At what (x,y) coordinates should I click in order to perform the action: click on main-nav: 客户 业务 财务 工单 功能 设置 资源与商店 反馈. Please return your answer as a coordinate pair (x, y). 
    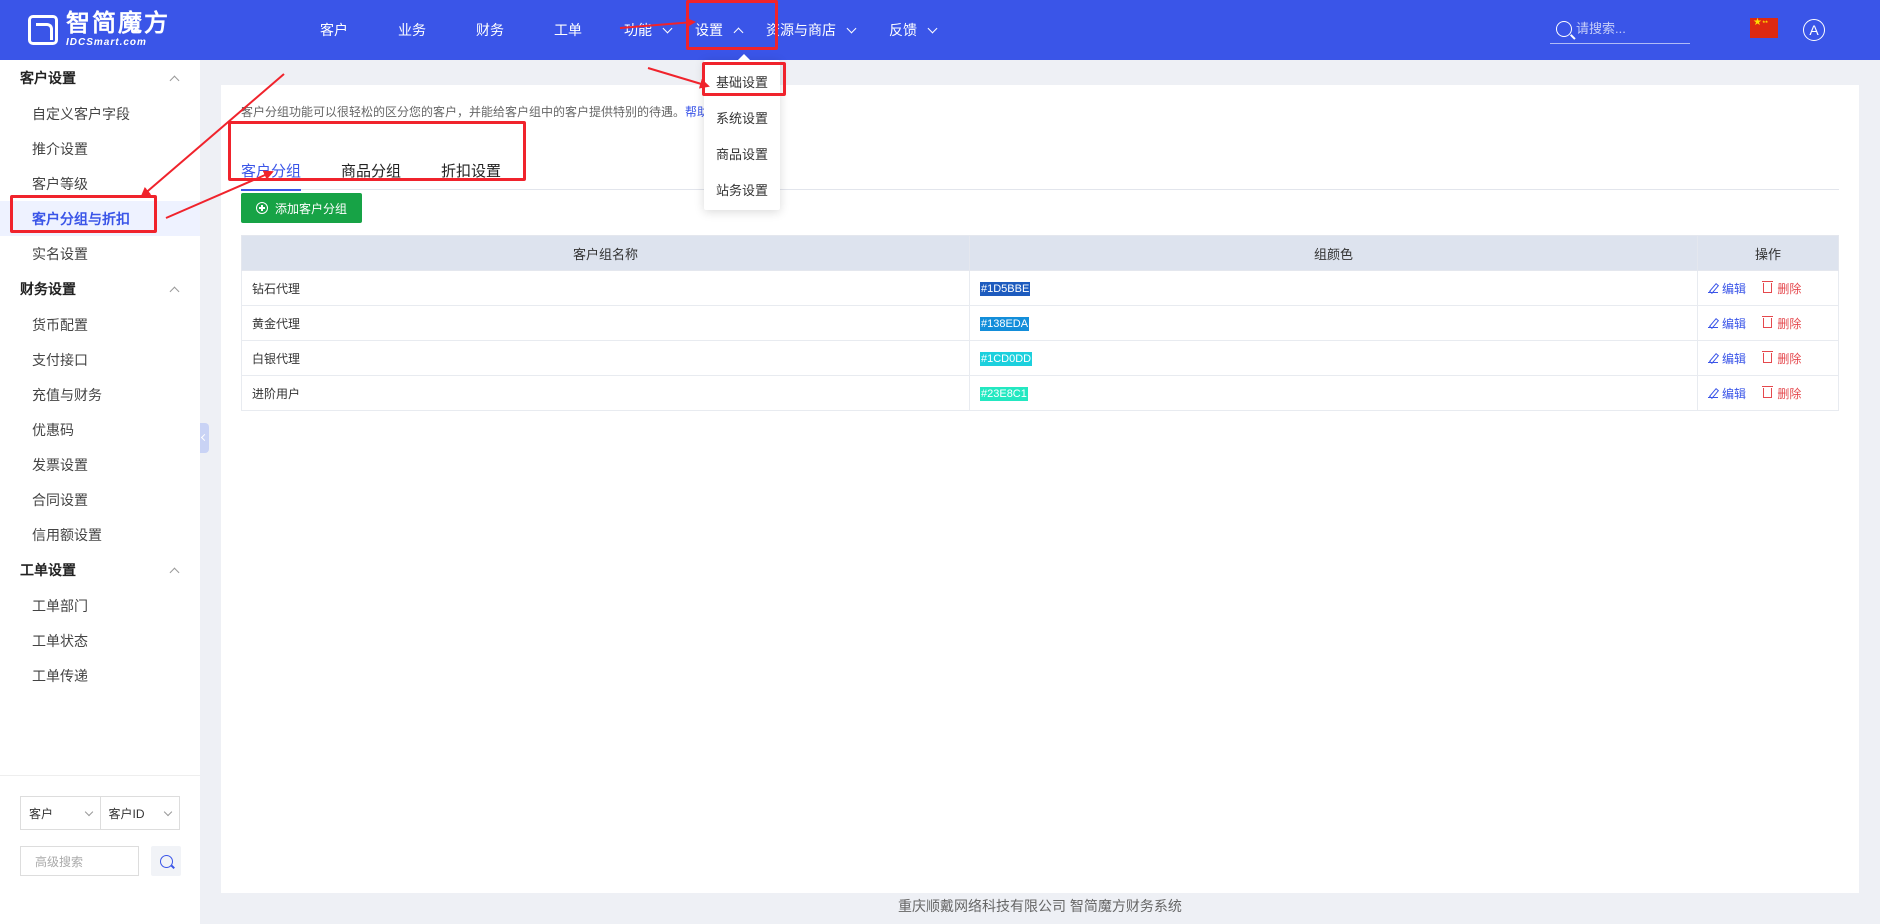
    Looking at the image, I should click on (624, 30).